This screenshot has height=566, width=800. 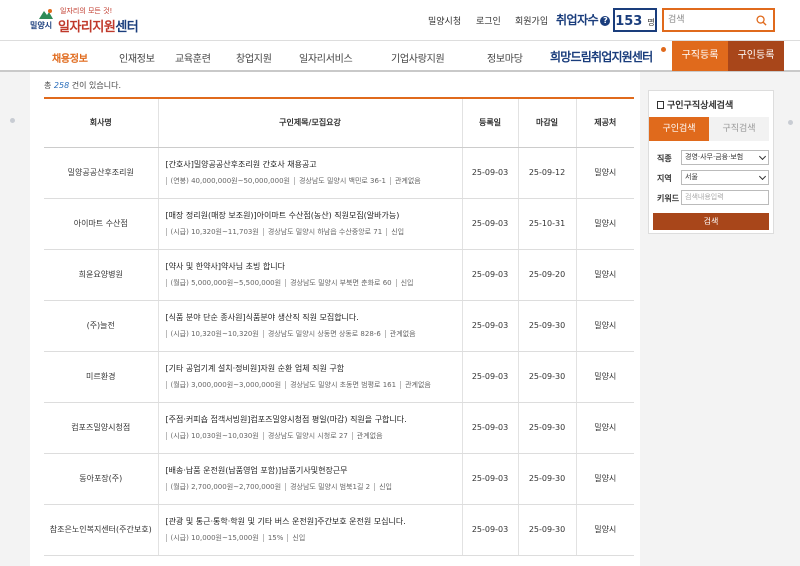 What do you see at coordinates (605, 21) in the screenshot?
I see `help-icon: ?` at bounding box center [605, 21].